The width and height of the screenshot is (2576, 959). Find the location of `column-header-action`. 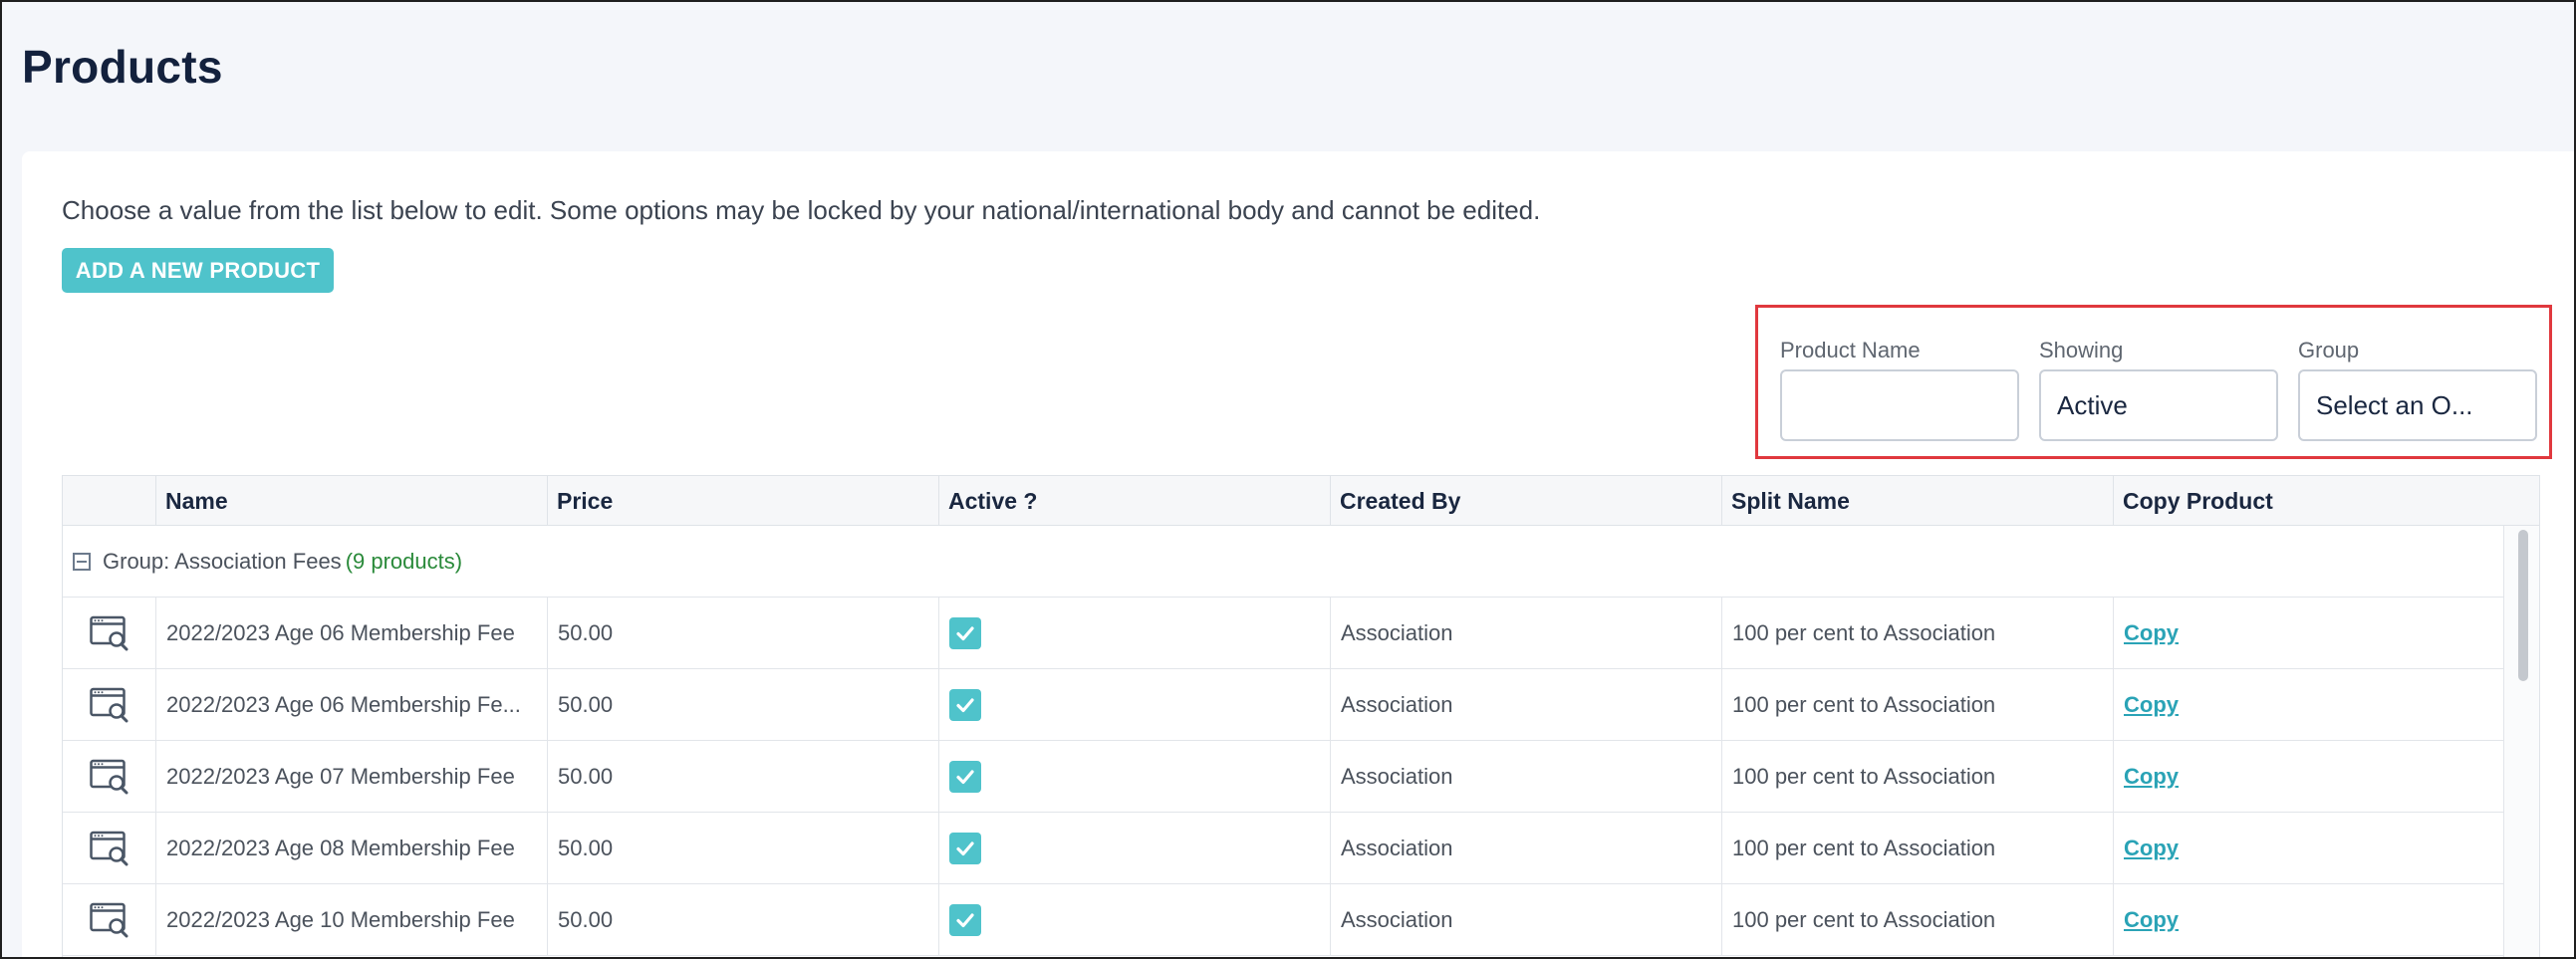

column-header-action is located at coordinates (109, 501).